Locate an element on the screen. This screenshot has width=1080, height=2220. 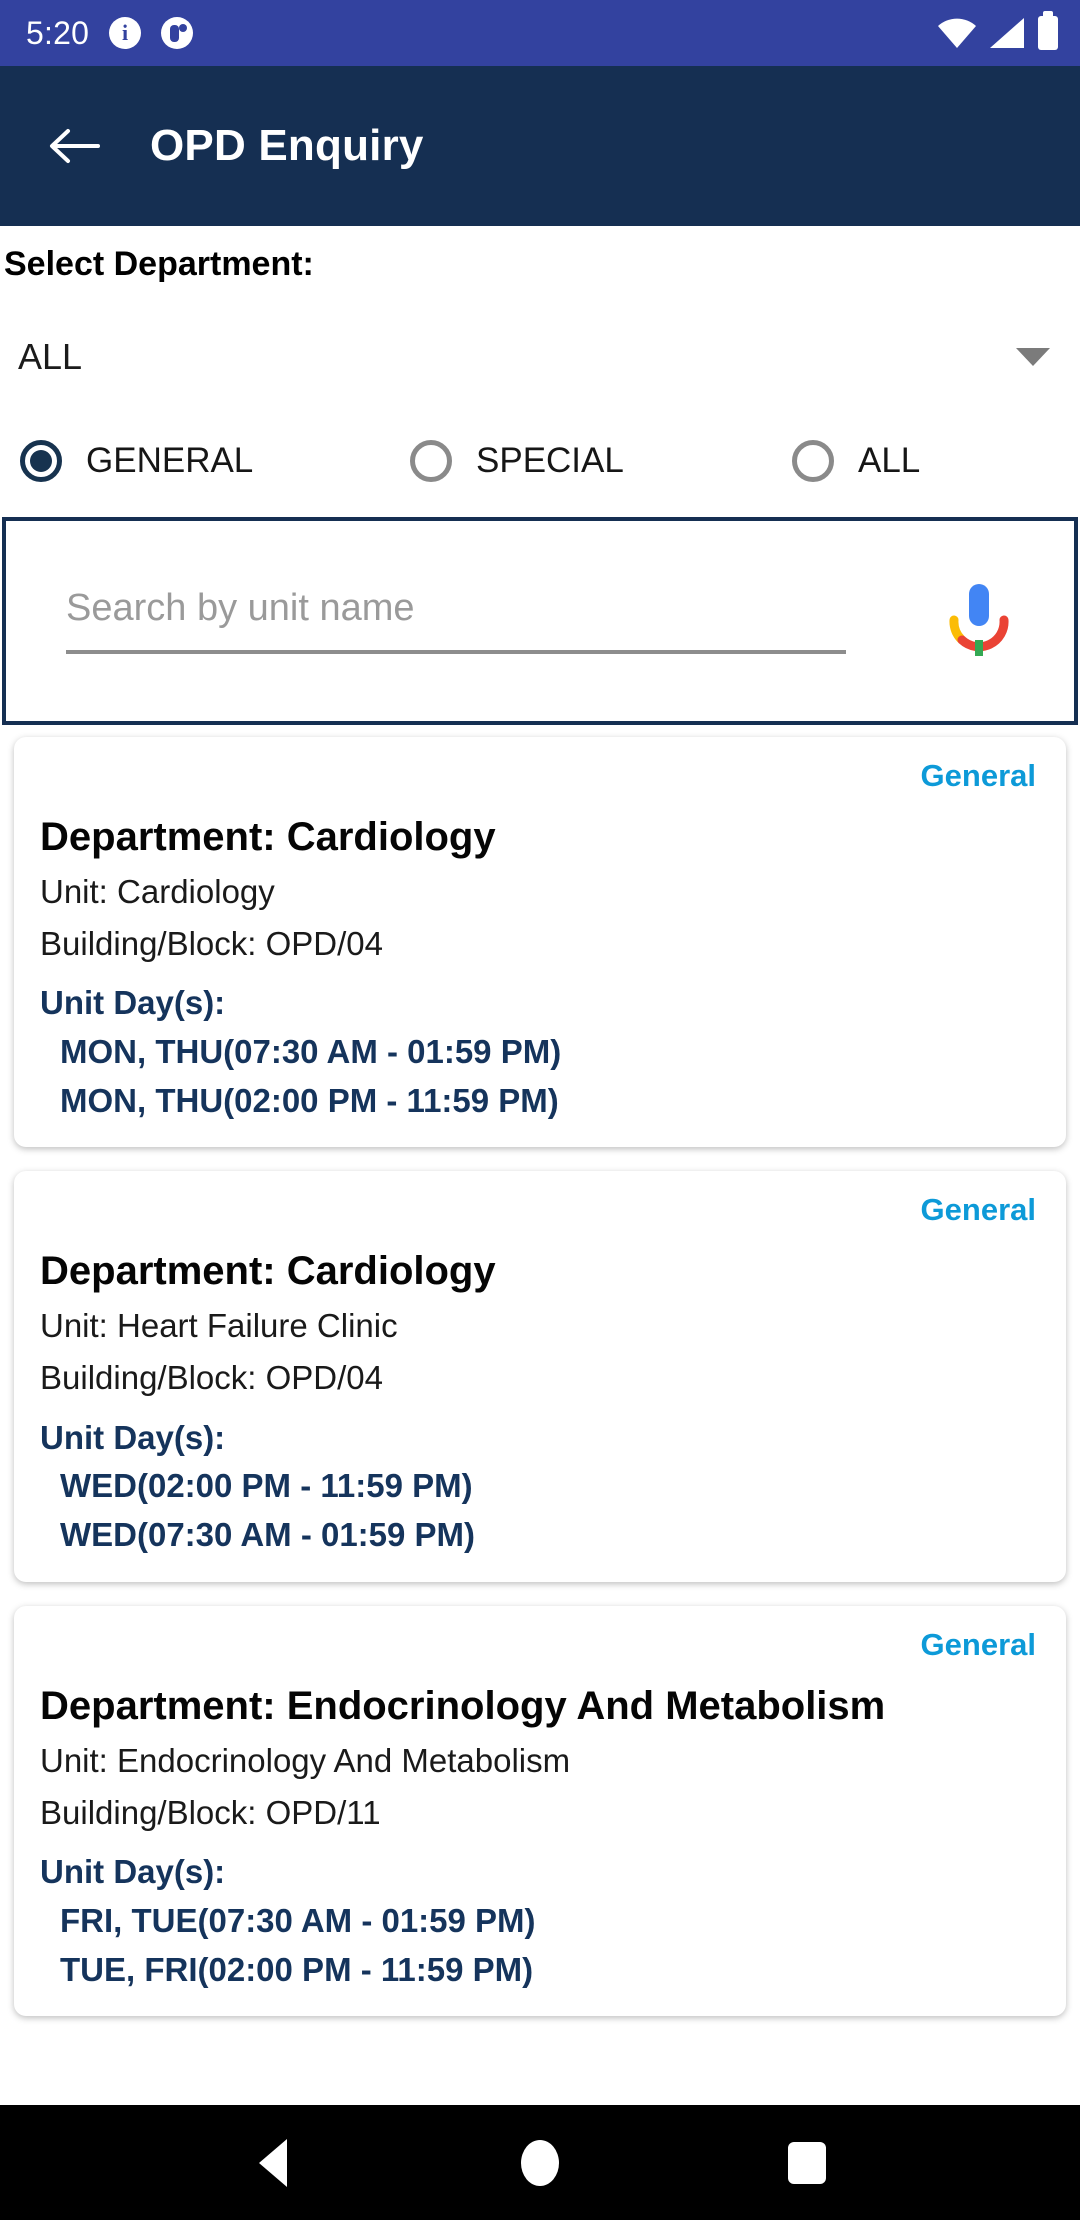
nav-back-button is located at coordinates (273, 2162).